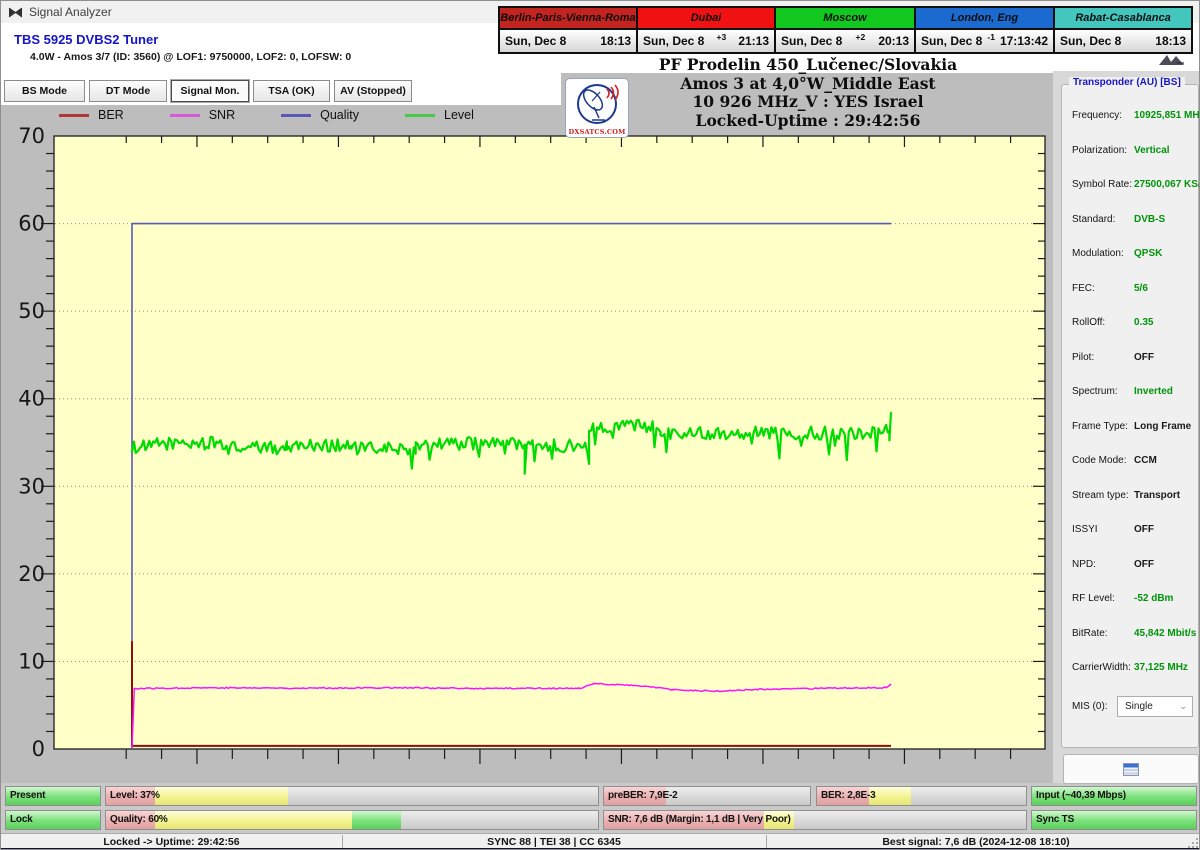 The image size is (1200, 850). What do you see at coordinates (210, 91) in the screenshot?
I see `toolbar-button-signal-mon-: Signal Mon.` at bounding box center [210, 91].